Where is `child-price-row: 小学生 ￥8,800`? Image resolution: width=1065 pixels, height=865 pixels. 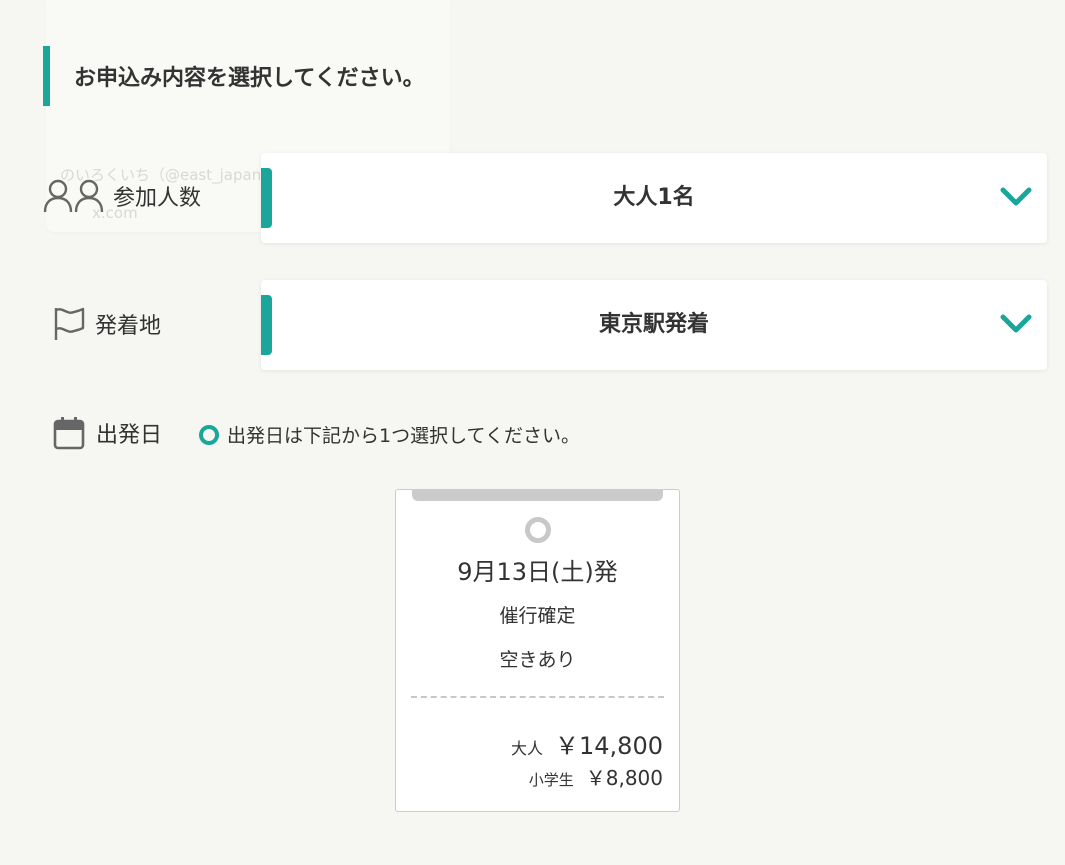
child-price-row: 小学生 ￥8,800 is located at coordinates (596, 776).